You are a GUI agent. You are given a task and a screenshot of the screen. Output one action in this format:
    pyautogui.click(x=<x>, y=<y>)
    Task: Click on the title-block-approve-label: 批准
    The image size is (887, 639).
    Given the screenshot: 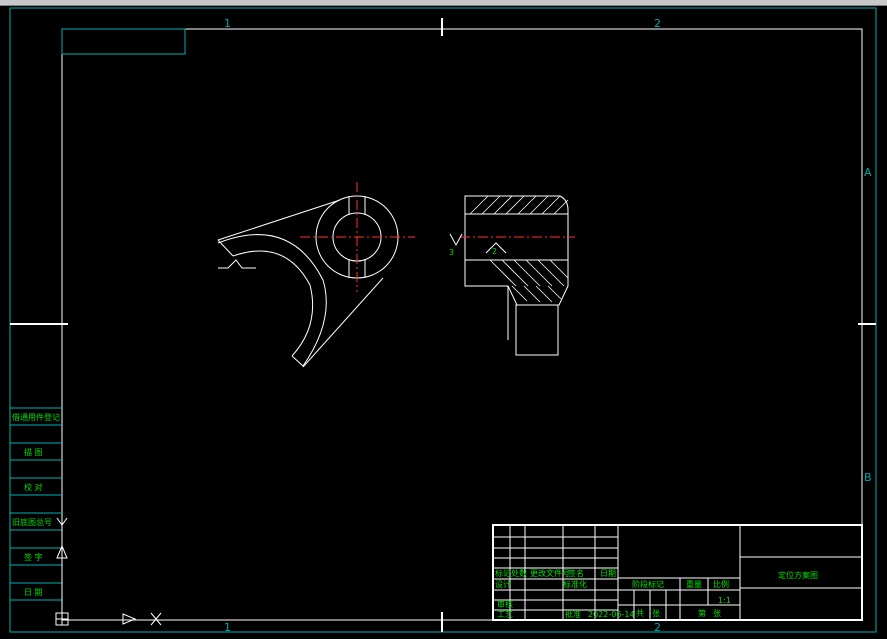 What is the action you would take?
    pyautogui.click(x=573, y=614)
    